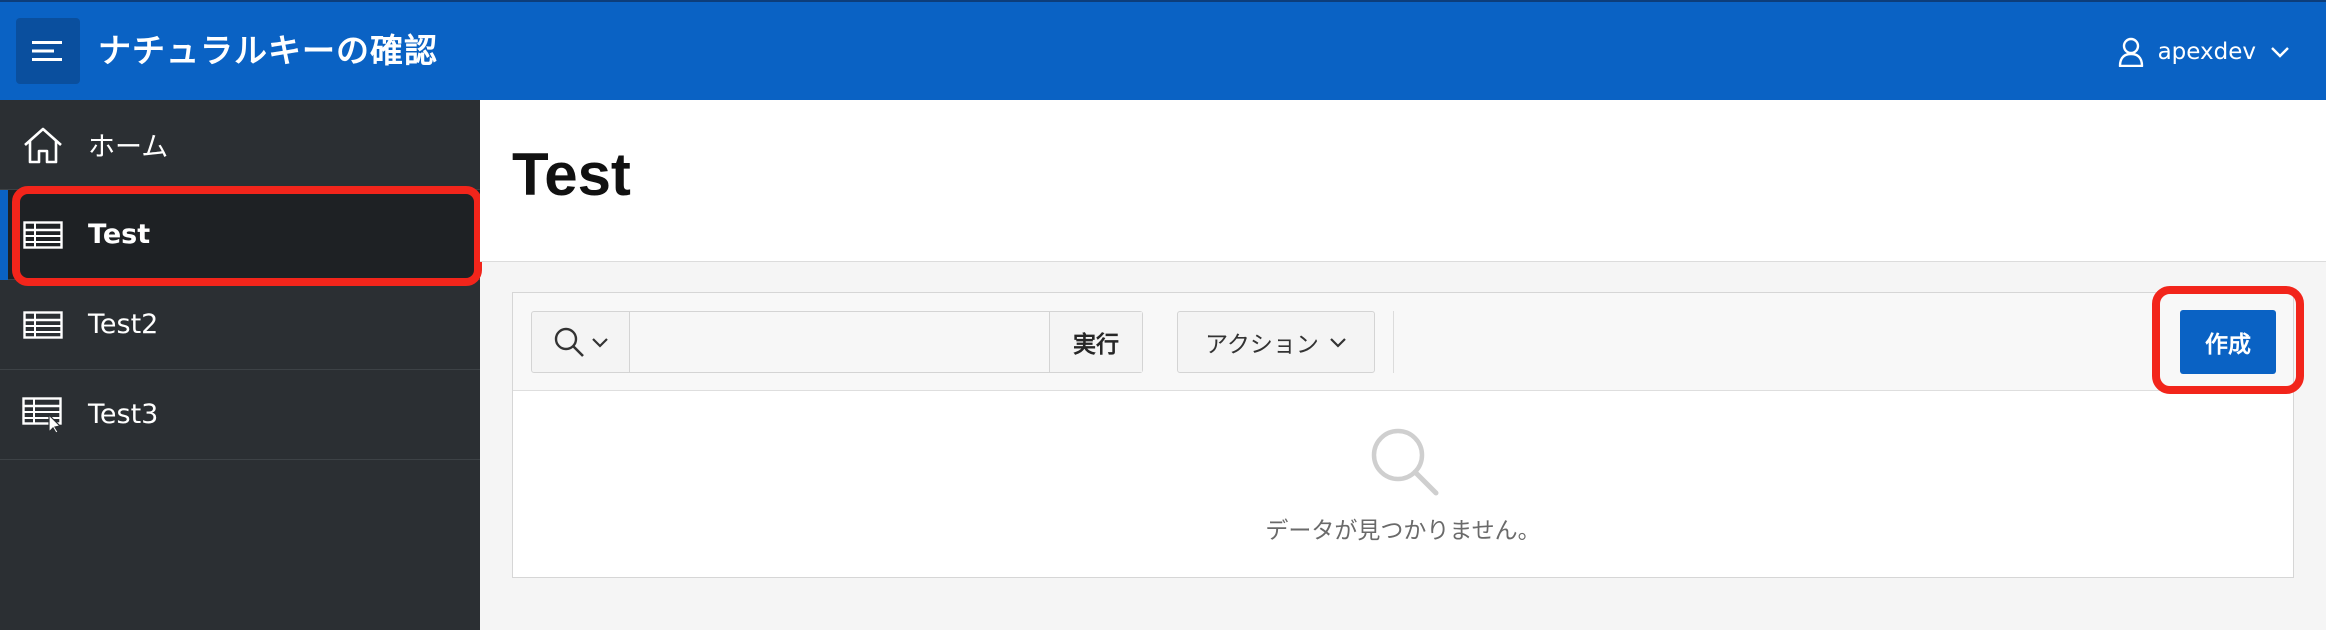  What do you see at coordinates (240, 145) in the screenshot?
I see `sidebar-item-home: ホーム` at bounding box center [240, 145].